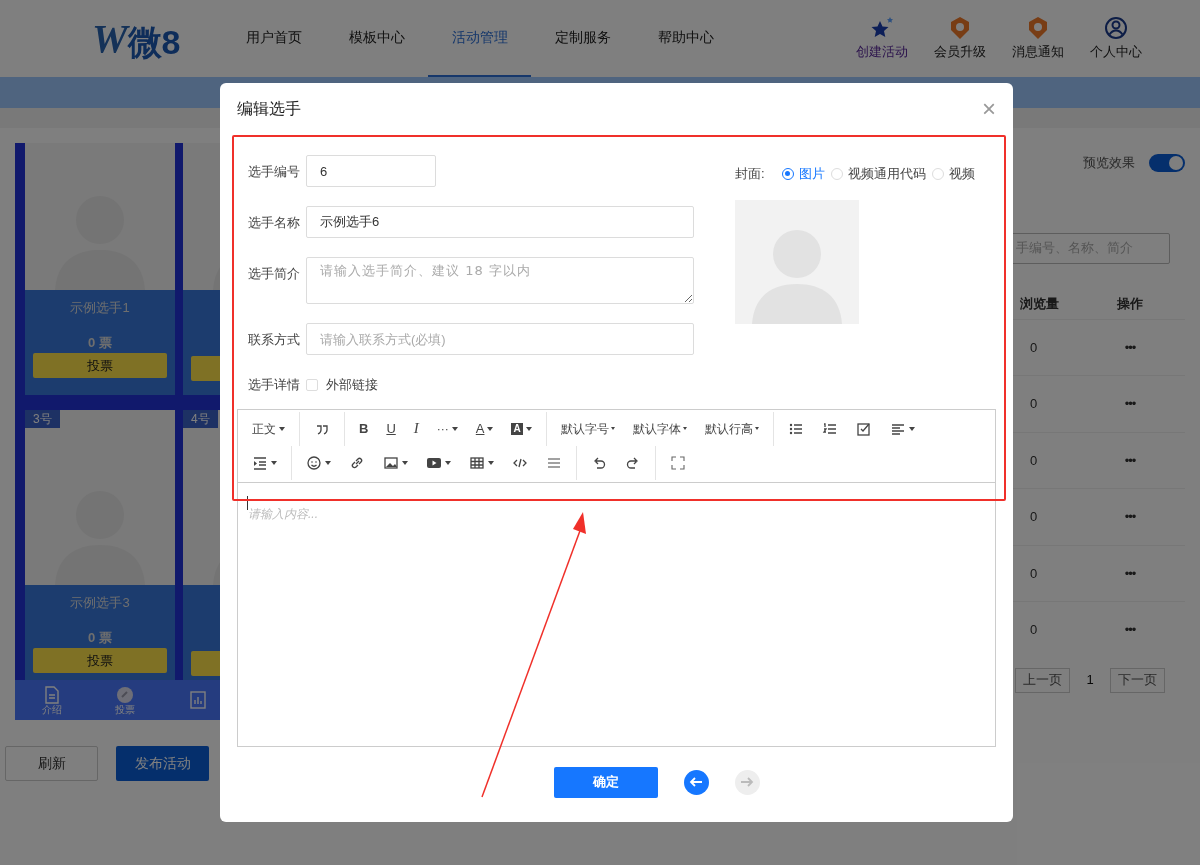 The width and height of the screenshot is (1200, 865). I want to click on contestant-name: 示例选手1, so click(100, 308).